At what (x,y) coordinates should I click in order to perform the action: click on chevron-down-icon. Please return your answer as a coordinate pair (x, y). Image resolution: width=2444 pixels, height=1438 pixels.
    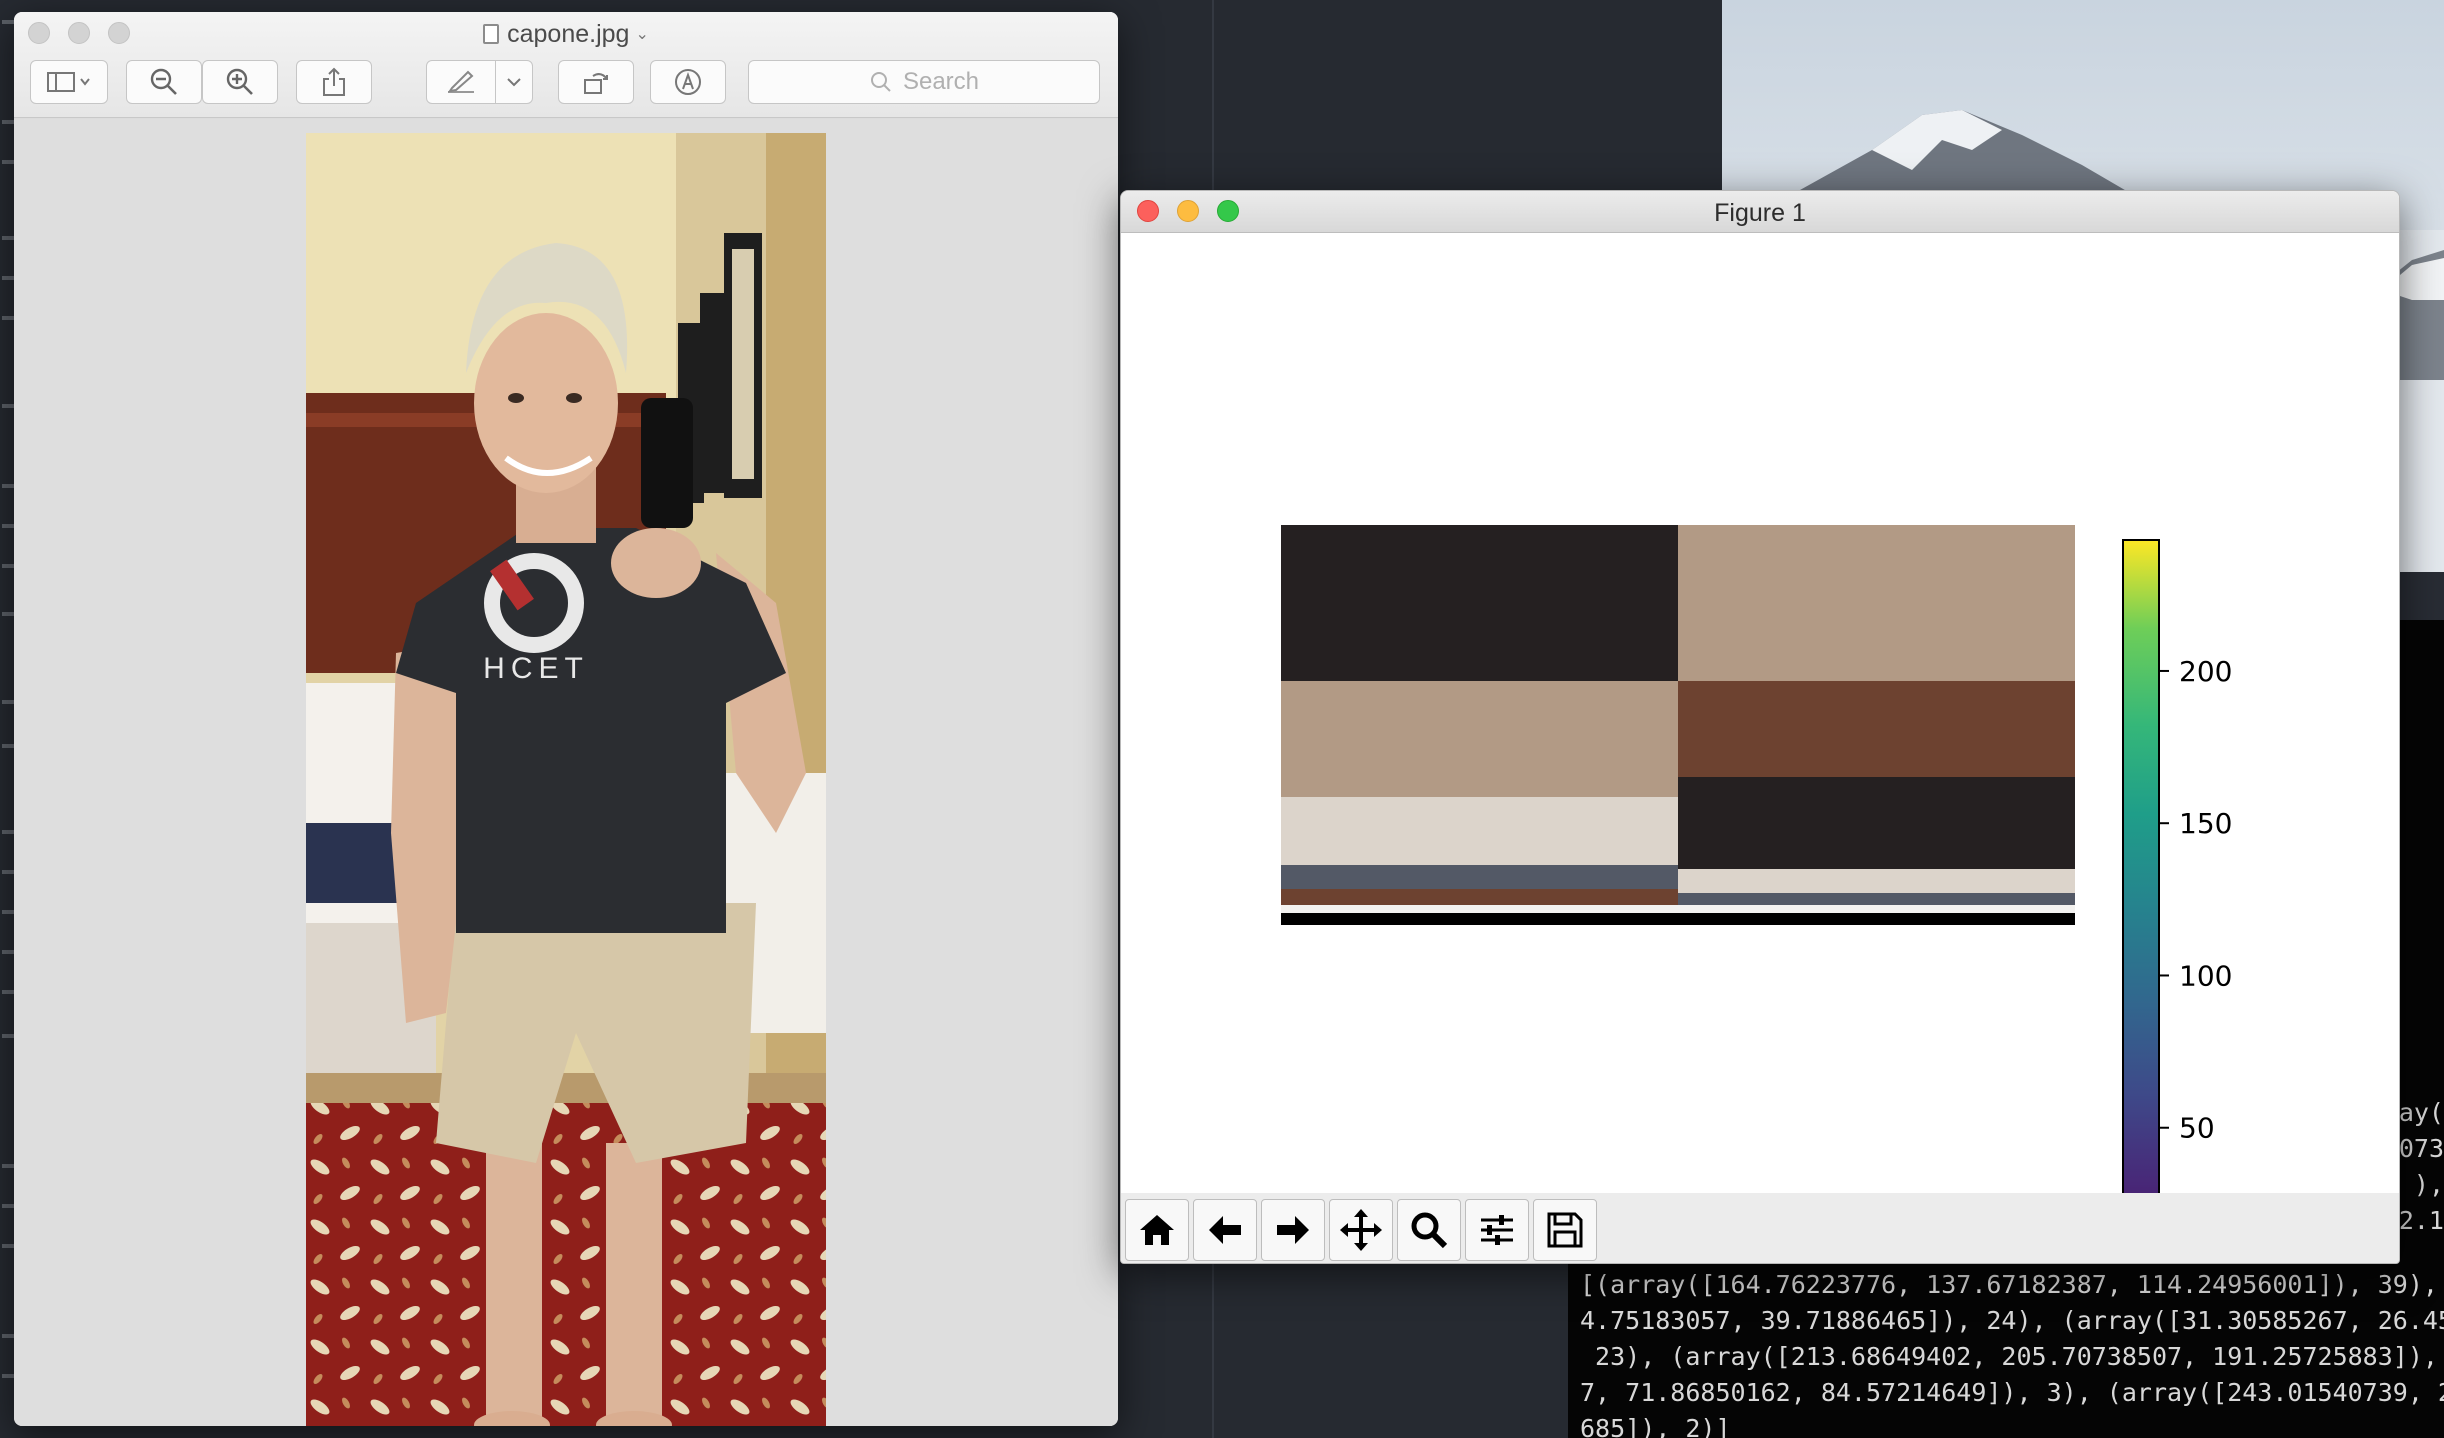
    Looking at the image, I should click on (514, 82).